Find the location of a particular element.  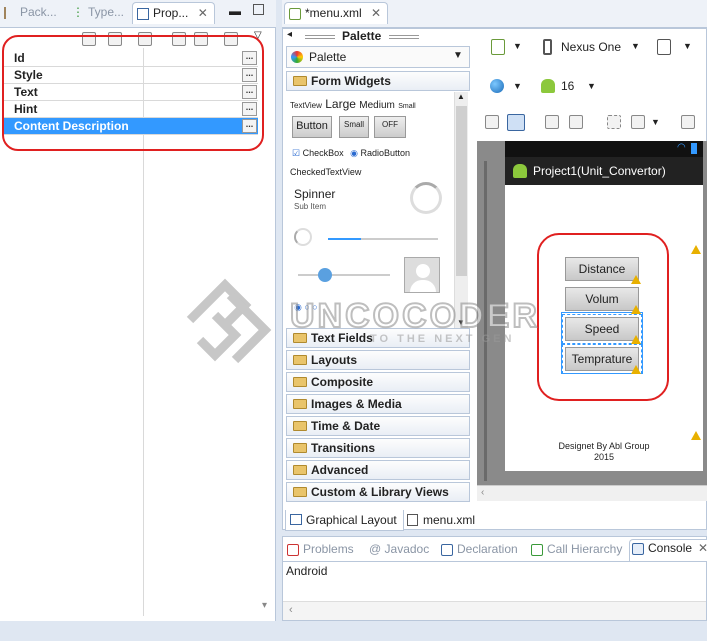

progress-small-icon is located at coordinates (303, 237).